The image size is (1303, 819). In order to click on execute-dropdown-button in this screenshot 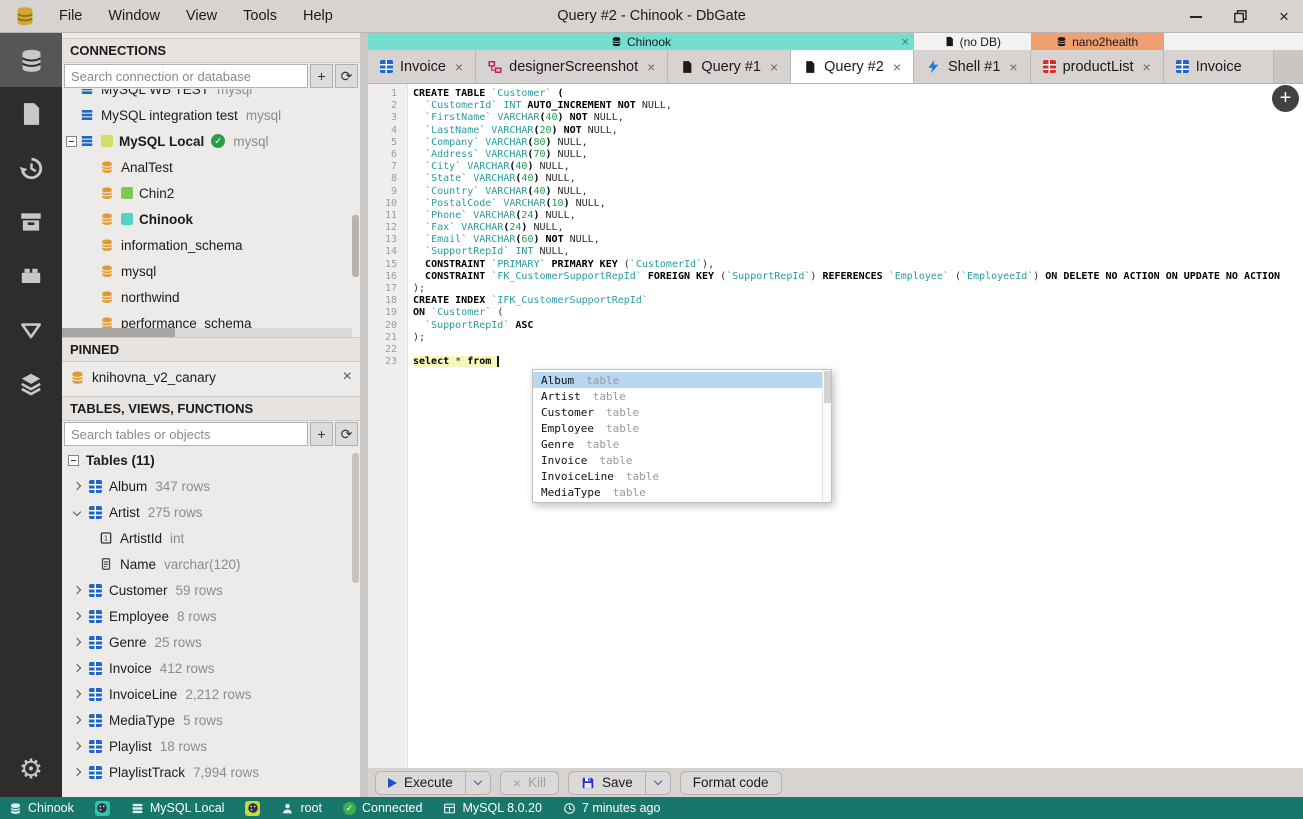, I will do `click(477, 782)`.